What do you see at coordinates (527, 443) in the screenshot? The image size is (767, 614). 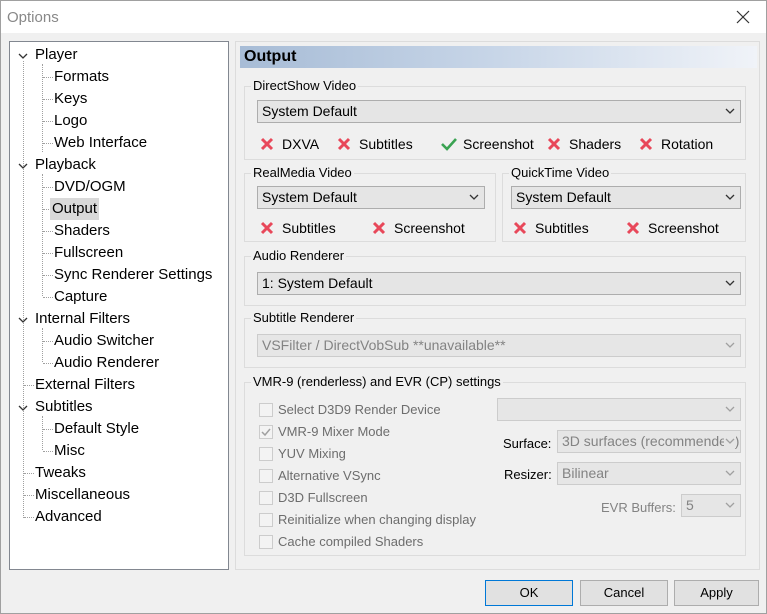 I see `surface-label: Surface:` at bounding box center [527, 443].